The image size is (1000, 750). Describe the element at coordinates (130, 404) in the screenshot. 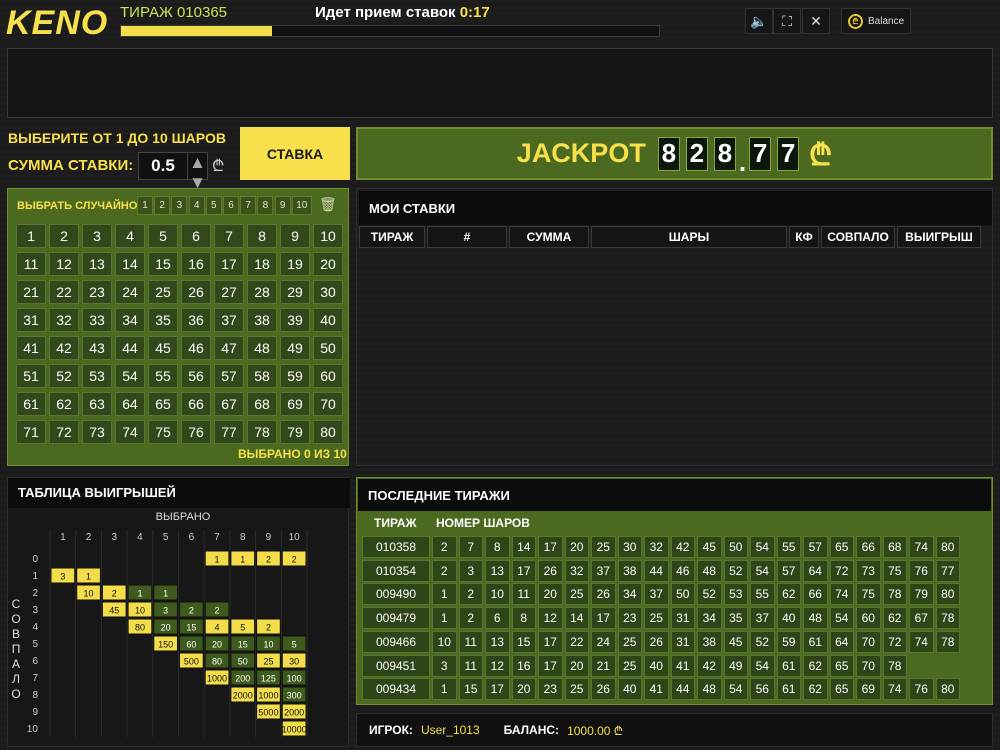

I see `number-cell-64: 64` at that location.